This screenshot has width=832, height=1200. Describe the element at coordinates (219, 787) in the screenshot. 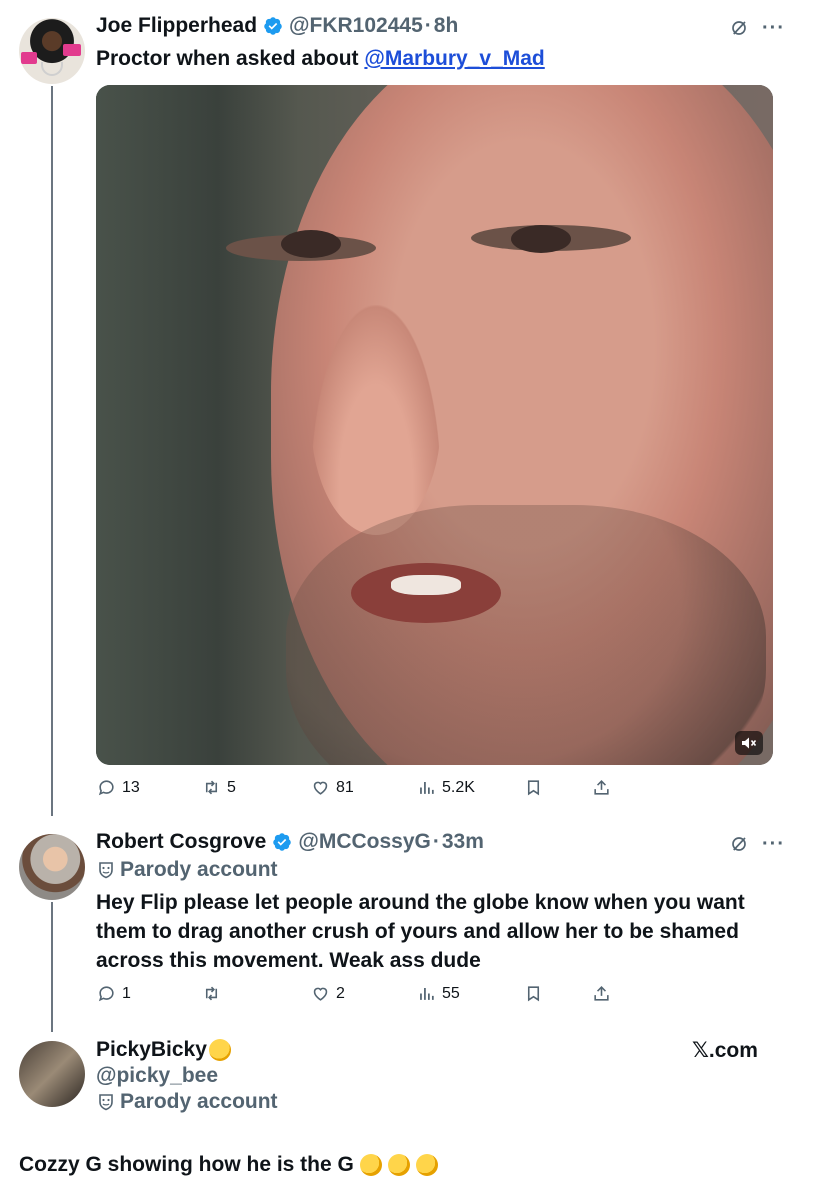

I see `retweet-button: 5` at that location.